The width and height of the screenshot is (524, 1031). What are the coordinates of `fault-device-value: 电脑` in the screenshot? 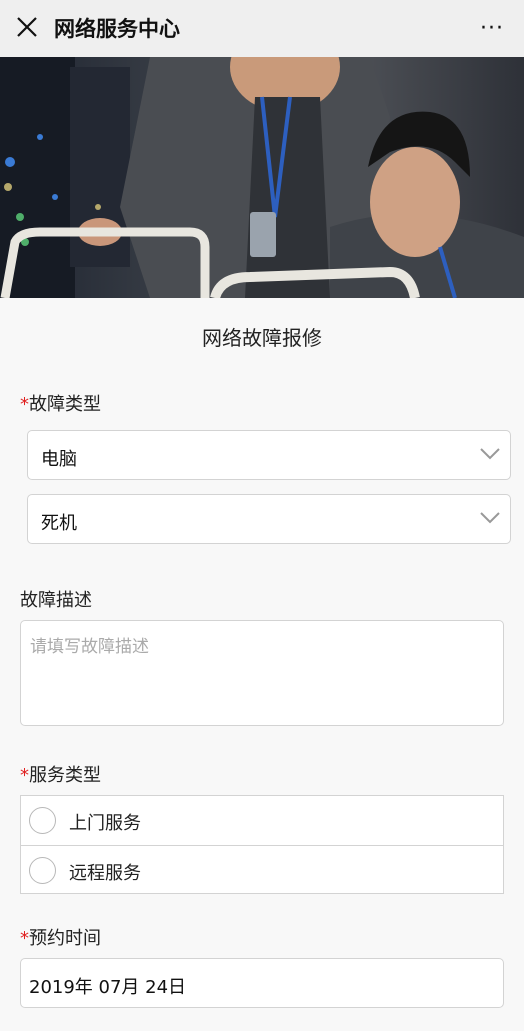 It's located at (59, 459).